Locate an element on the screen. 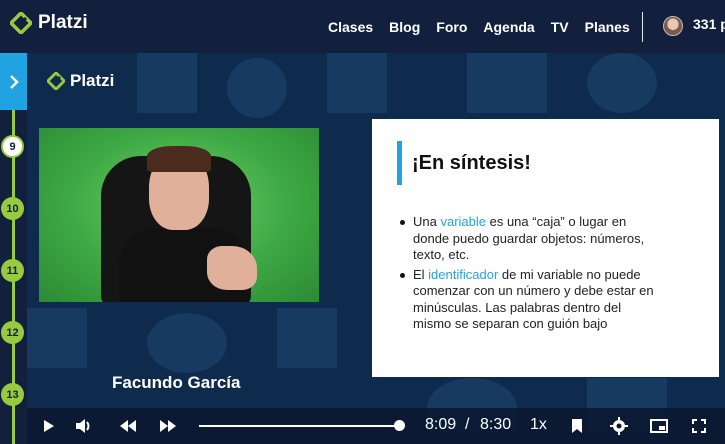 The height and width of the screenshot is (444, 725). rewind-button is located at coordinates (128, 426).